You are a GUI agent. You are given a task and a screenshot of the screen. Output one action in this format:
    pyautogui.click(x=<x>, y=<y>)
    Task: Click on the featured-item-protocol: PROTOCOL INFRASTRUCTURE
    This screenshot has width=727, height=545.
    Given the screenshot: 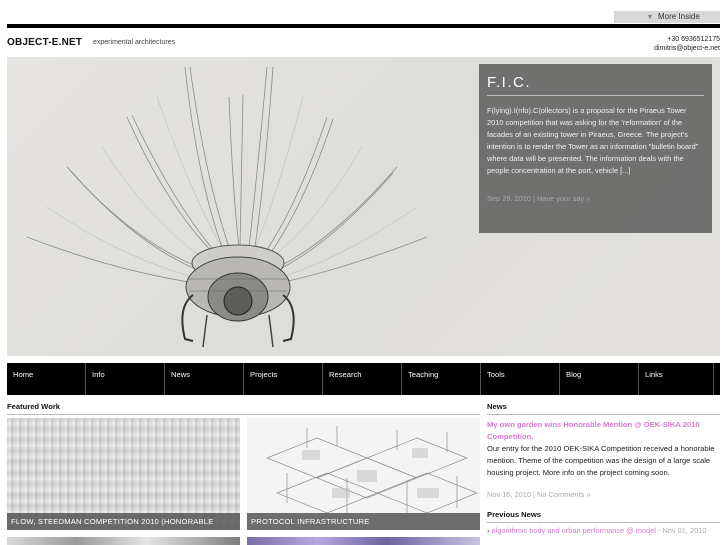 What is the action you would take?
    pyautogui.click(x=363, y=474)
    